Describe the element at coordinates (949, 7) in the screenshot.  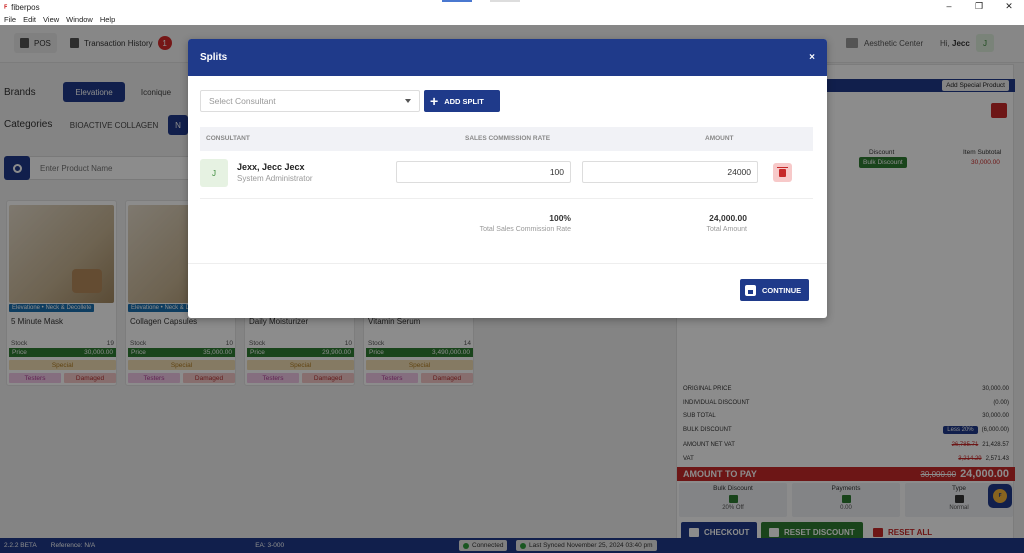
I see `minimize-icon: –` at that location.